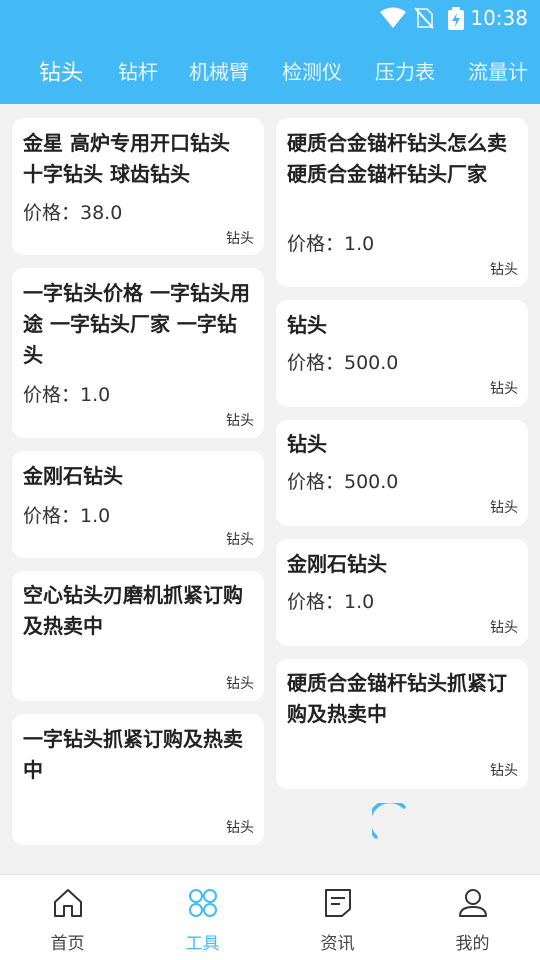 The width and height of the screenshot is (540, 960). I want to click on tab-pressure-gauge: 压力表, so click(405, 70).